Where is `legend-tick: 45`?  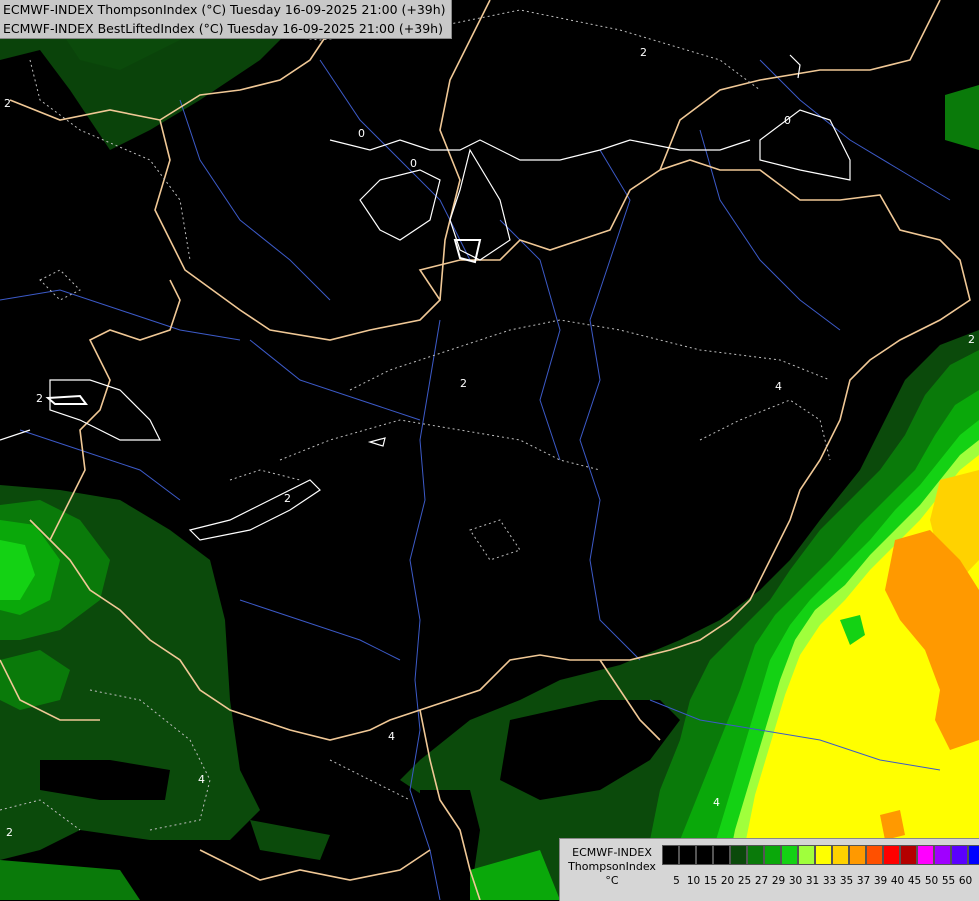 legend-tick: 45 is located at coordinates (914, 881).